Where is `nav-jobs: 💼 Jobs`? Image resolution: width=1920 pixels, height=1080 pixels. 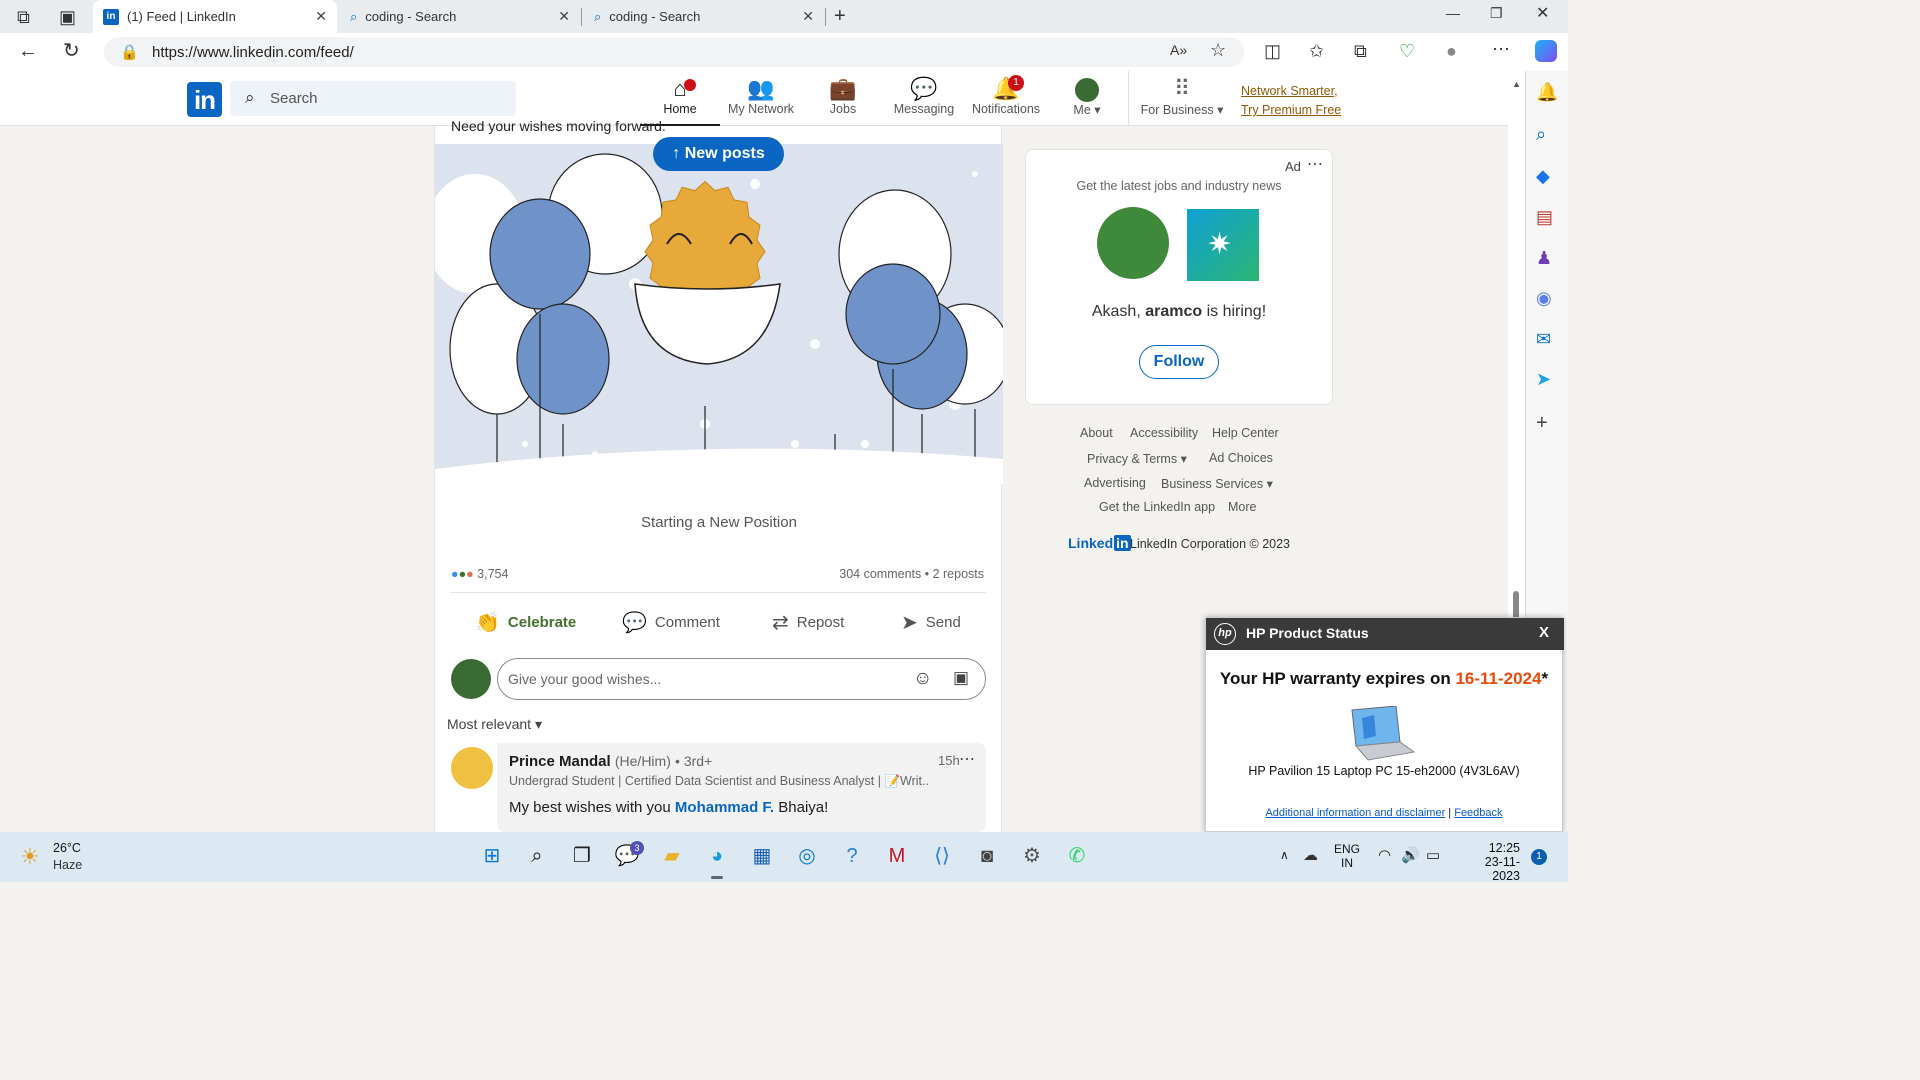 nav-jobs: 💼 Jobs is located at coordinates (843, 100).